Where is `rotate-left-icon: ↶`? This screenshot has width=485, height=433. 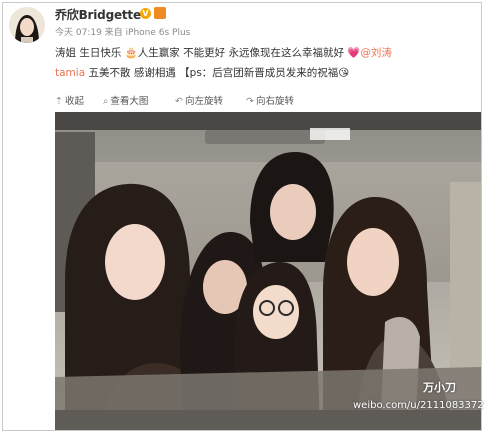
rotate-left-icon: ↶ is located at coordinates (179, 101).